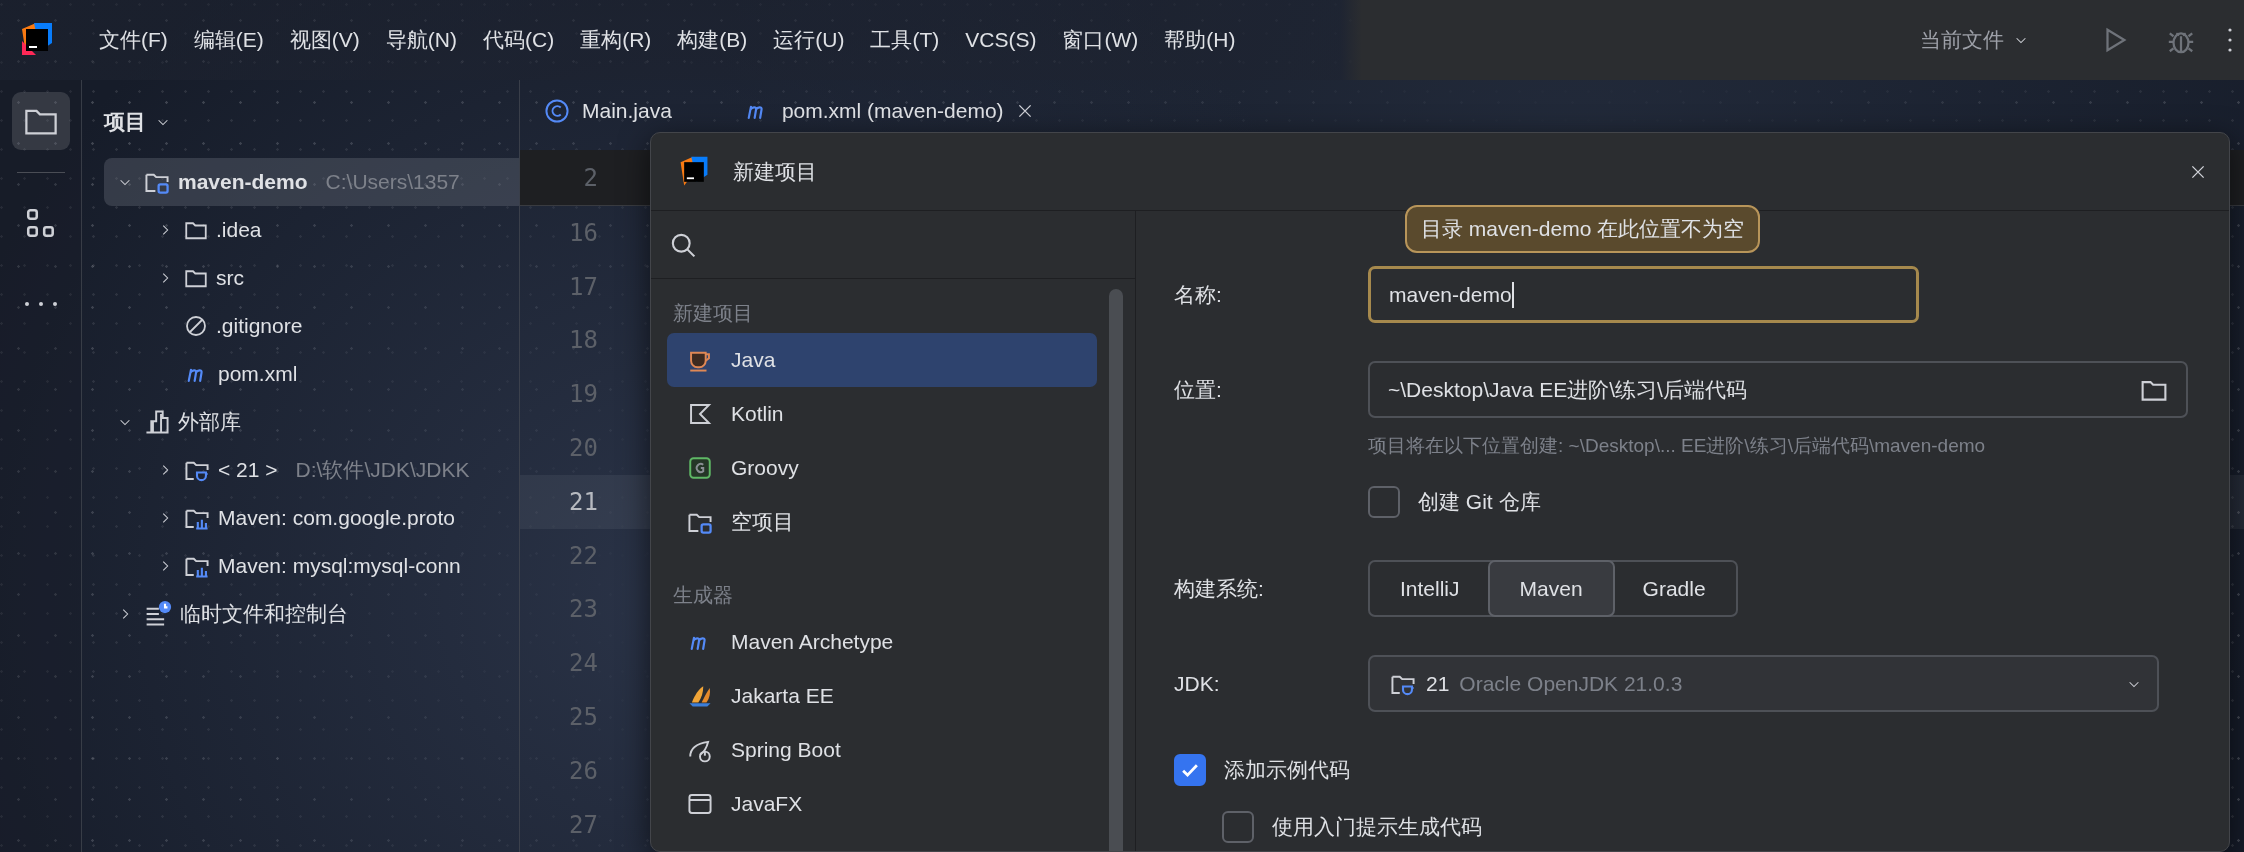 The height and width of the screenshot is (852, 2244). What do you see at coordinates (1674, 588) in the screenshot?
I see `segmented-option: Gradle` at bounding box center [1674, 588].